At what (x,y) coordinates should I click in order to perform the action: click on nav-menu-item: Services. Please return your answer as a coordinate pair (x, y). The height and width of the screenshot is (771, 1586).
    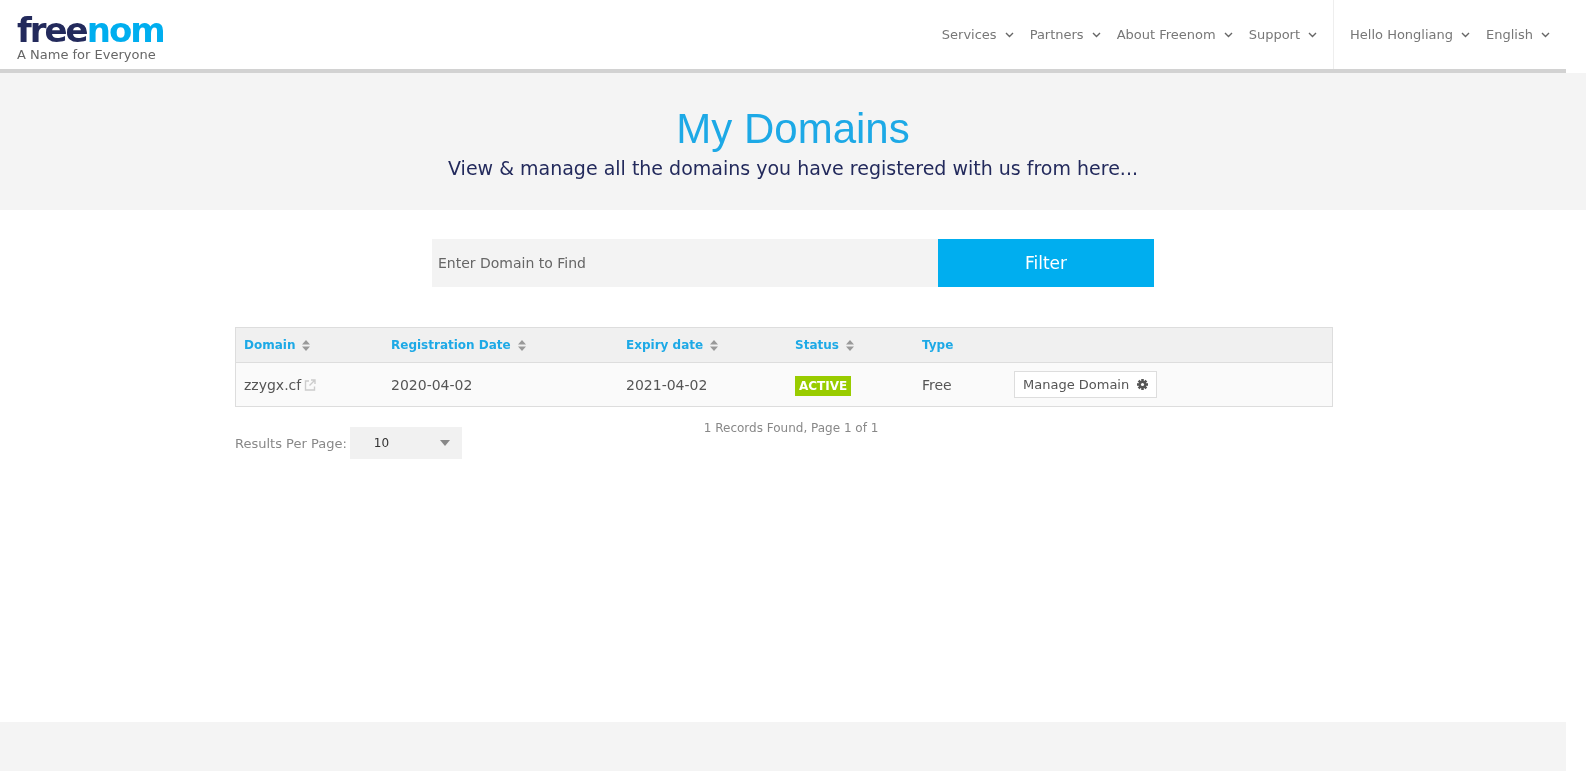
    Looking at the image, I should click on (977, 34).